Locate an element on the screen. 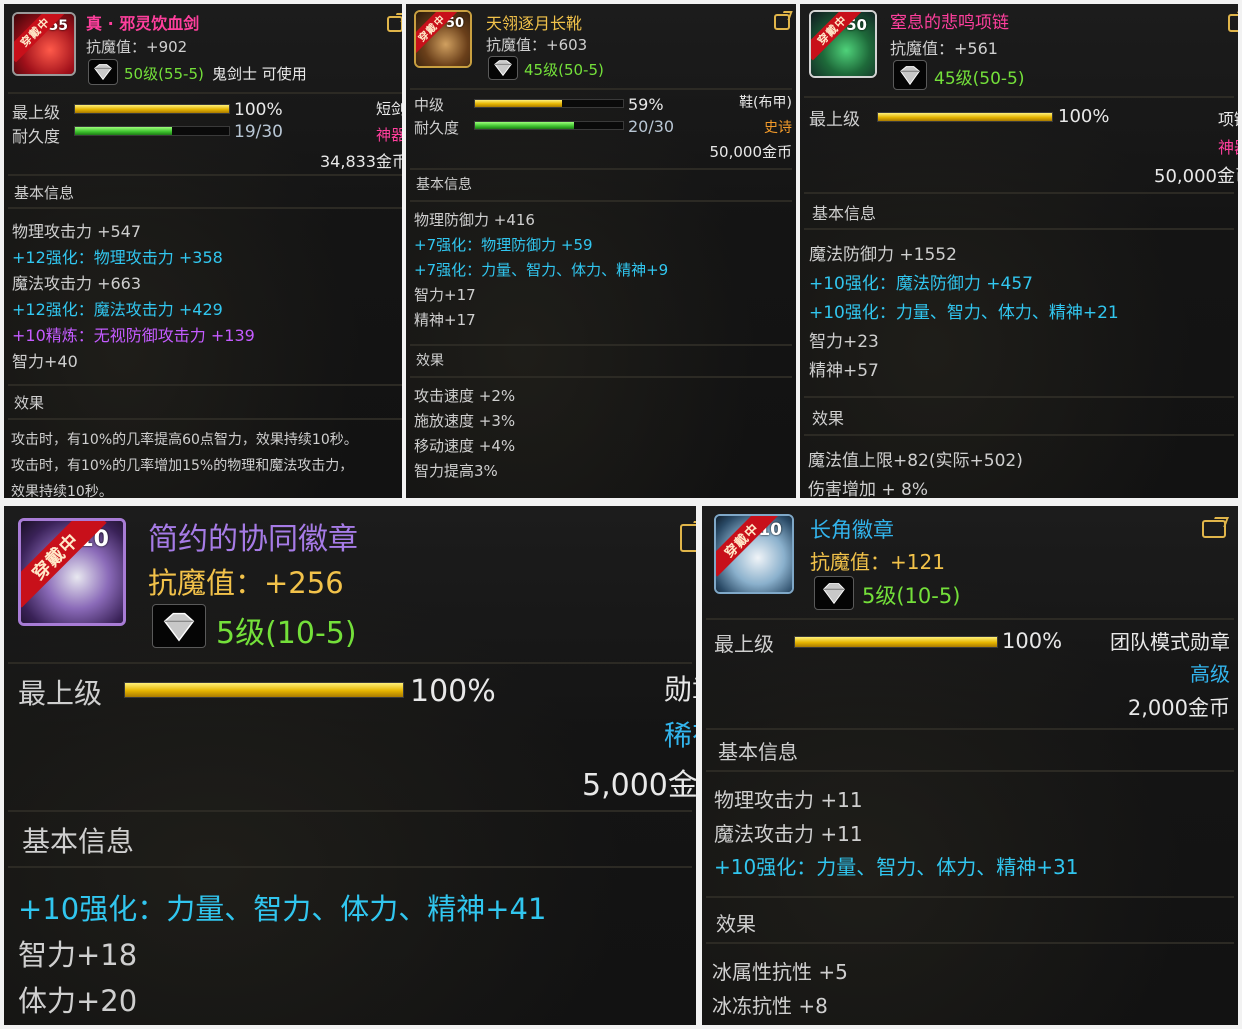 The width and height of the screenshot is (1242, 1029). item-rarity: 史诗 is located at coordinates (778, 128).